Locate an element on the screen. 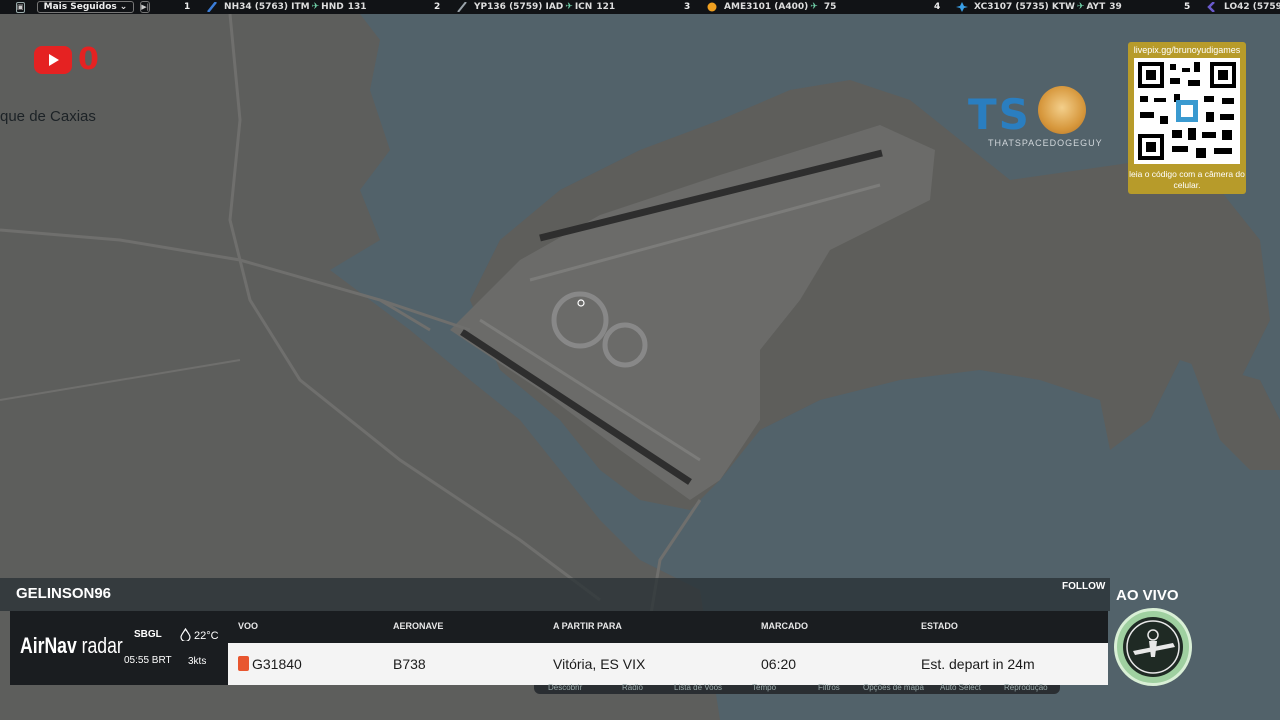 The width and height of the screenshot is (1280, 720). followed-flight-1: 1 NH34 (5763) ITM ✈ HND 131 is located at coordinates (309, 7).